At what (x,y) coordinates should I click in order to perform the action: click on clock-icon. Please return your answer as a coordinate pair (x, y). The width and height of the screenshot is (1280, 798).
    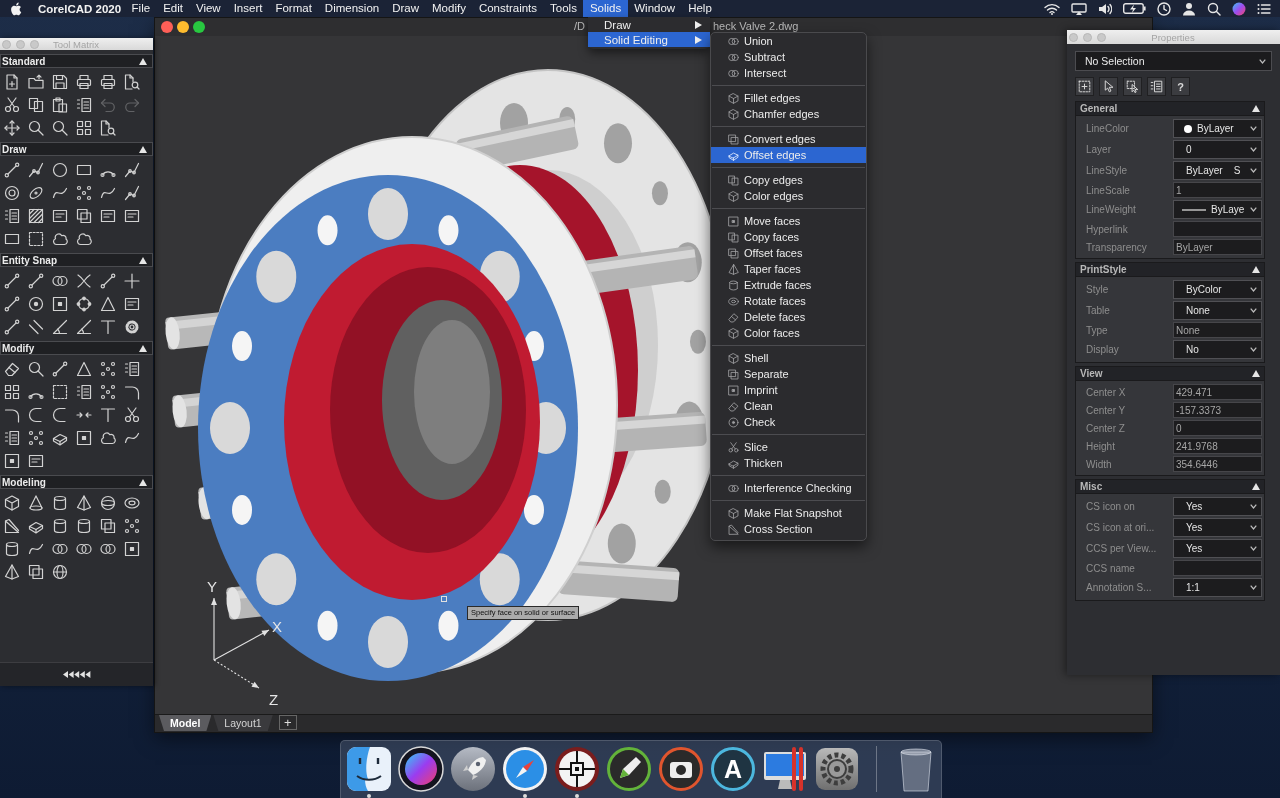
    Looking at the image, I should click on (1164, 8).